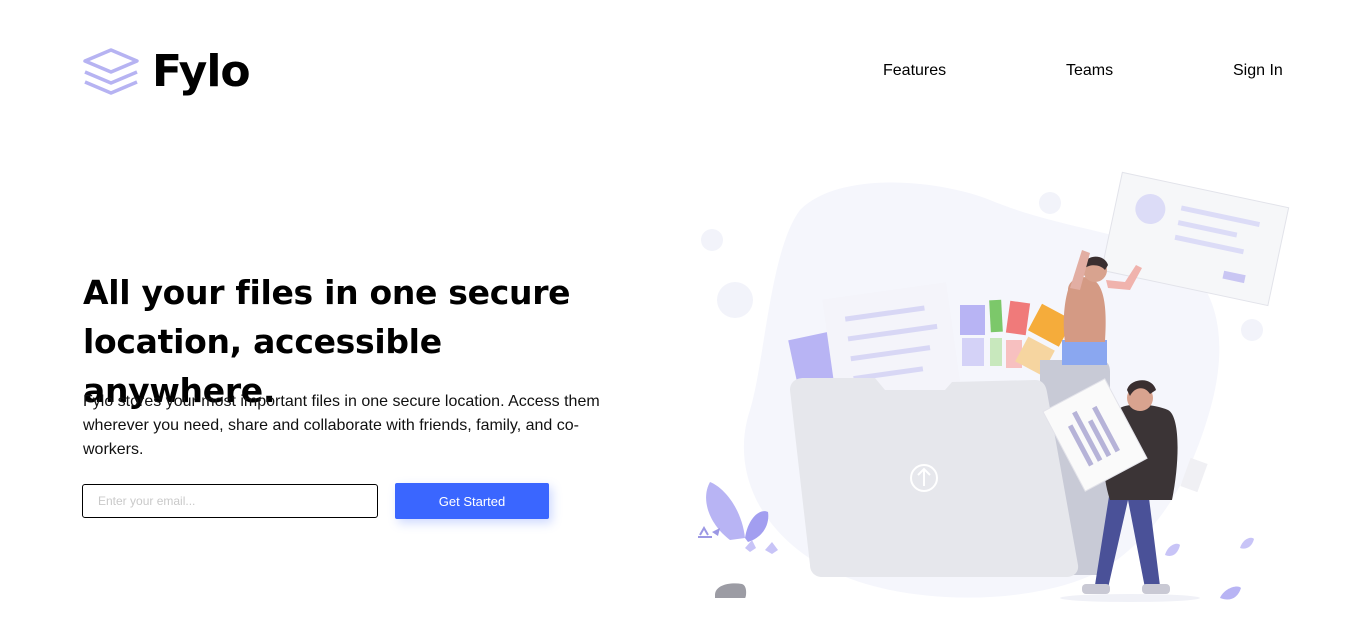 This screenshot has width=1345, height=634. What do you see at coordinates (1106, 71) in the screenshot?
I see `nav-link-teams: Teams` at bounding box center [1106, 71].